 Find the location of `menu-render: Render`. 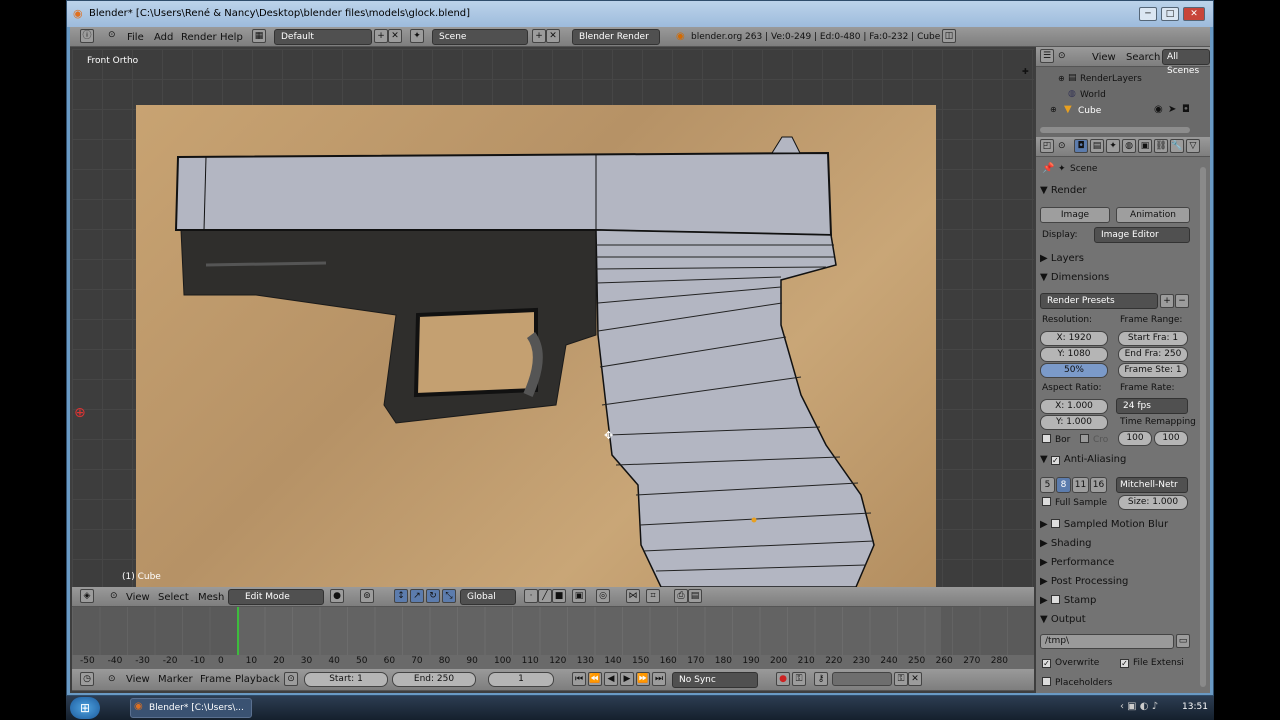

menu-render: Render is located at coordinates (199, 37).